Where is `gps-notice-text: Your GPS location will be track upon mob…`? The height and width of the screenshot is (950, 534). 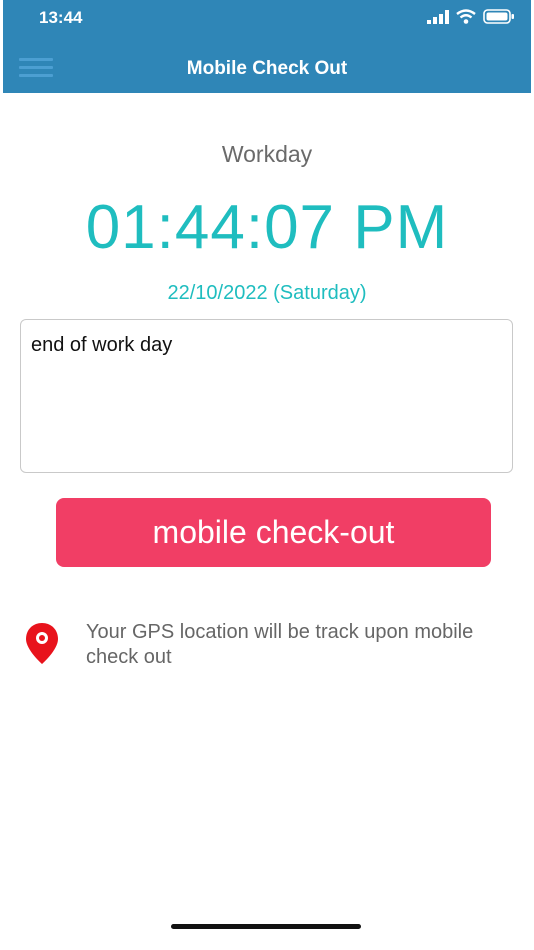
gps-notice-text: Your GPS location will be track upon mob… is located at coordinates (280, 644).